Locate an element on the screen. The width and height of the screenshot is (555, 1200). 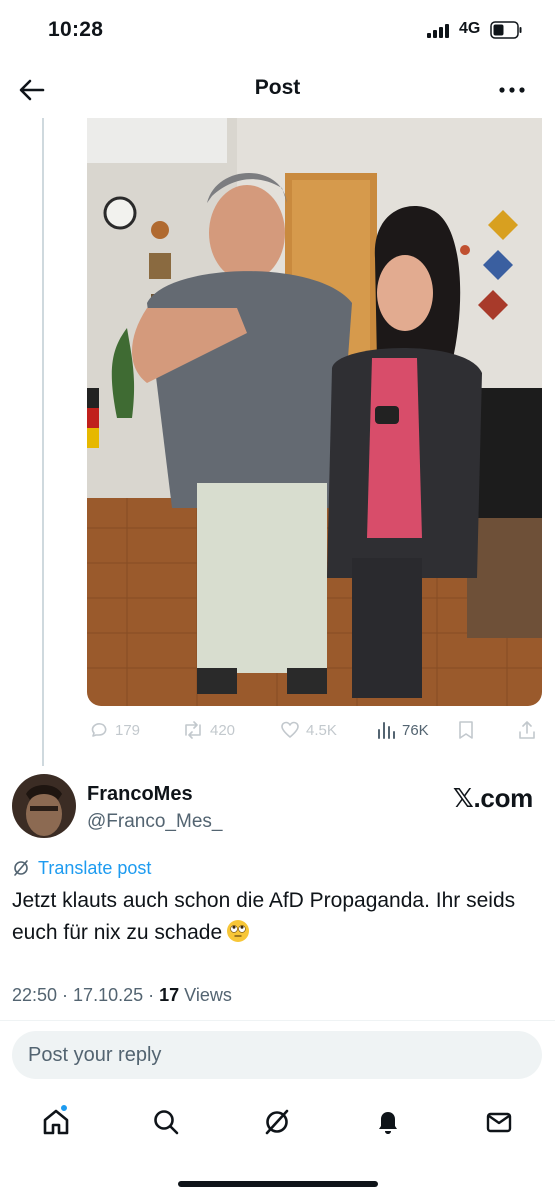
post-views-count: 17 is located at coordinates (169, 995).